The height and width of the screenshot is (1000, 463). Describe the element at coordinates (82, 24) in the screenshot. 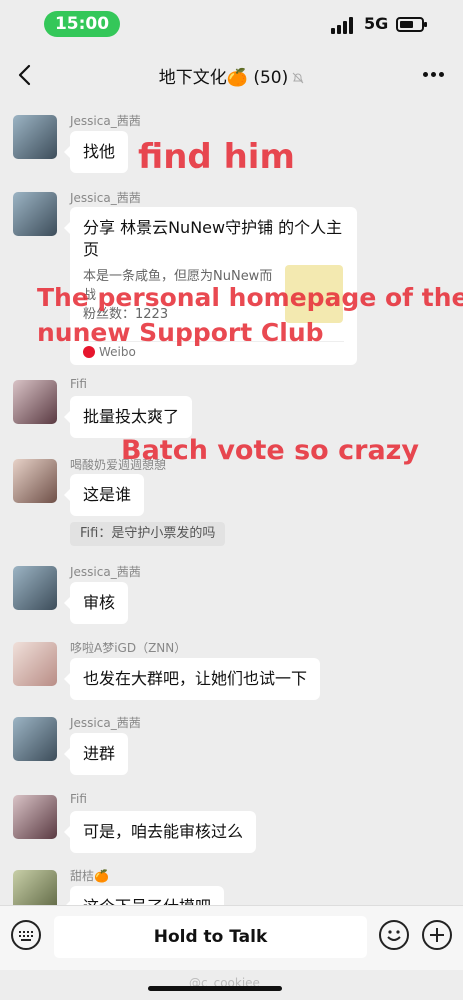

I see `status-time: 15:00` at that location.